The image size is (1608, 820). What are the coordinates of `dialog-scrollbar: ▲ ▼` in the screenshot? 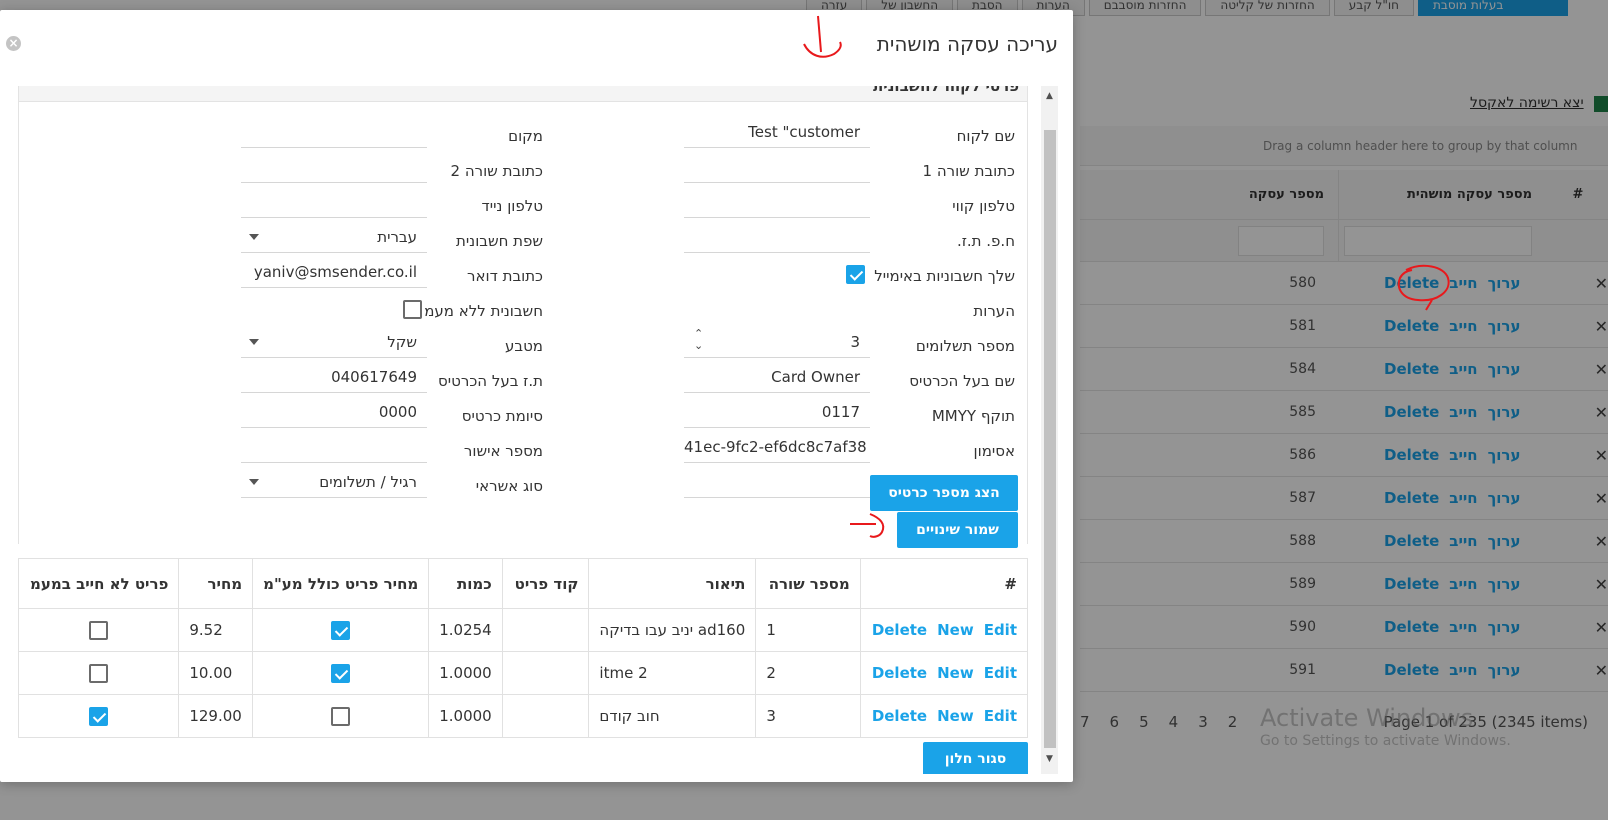 It's located at (1049, 430).